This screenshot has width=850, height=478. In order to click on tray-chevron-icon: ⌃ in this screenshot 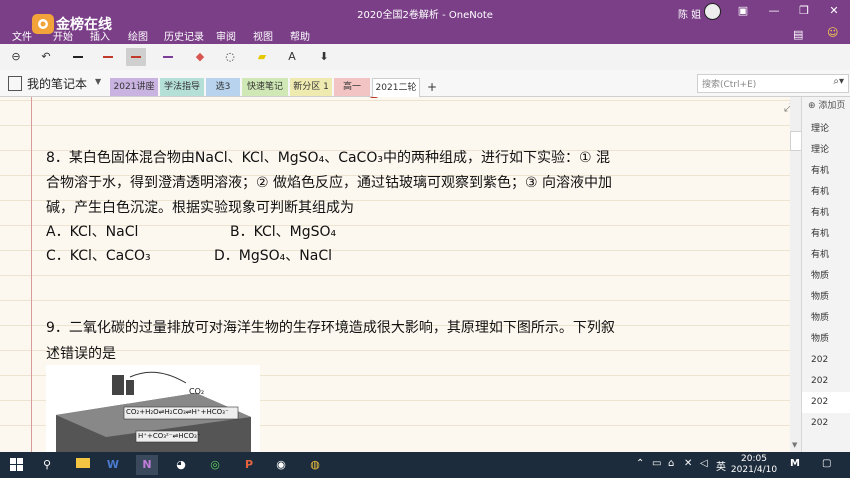, I will do `click(640, 463)`.